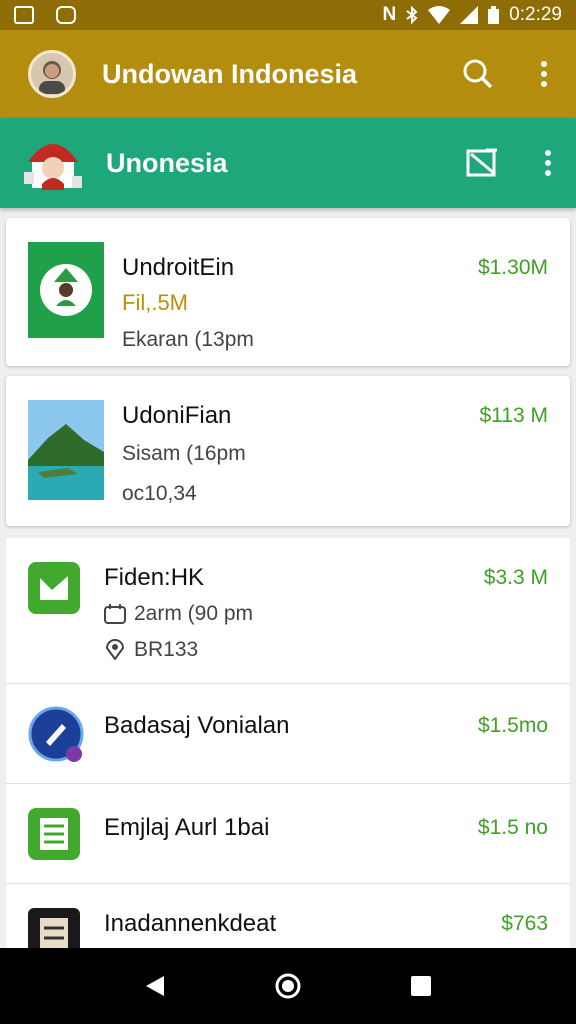  Describe the element at coordinates (514, 415) in the screenshot. I see `item-price: $113 M` at that location.